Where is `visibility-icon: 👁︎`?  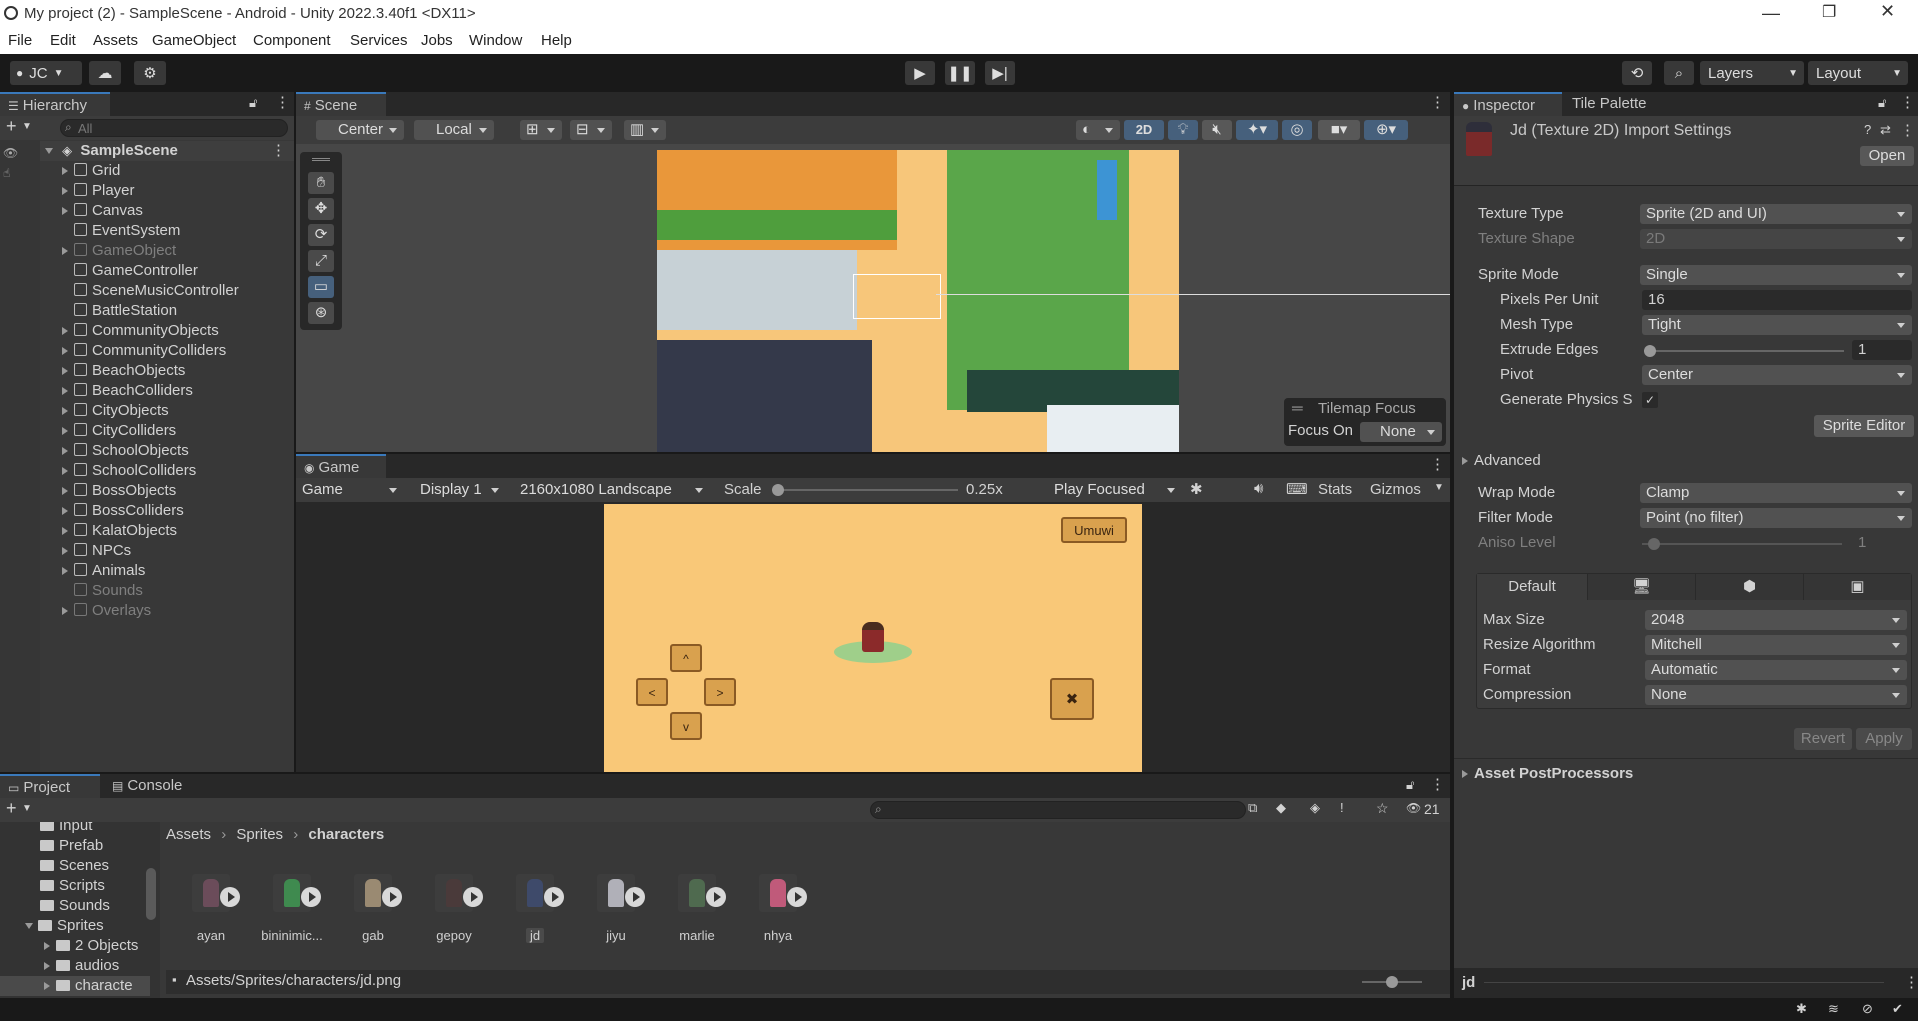
visibility-icon: 👁︎ is located at coordinates (10, 153).